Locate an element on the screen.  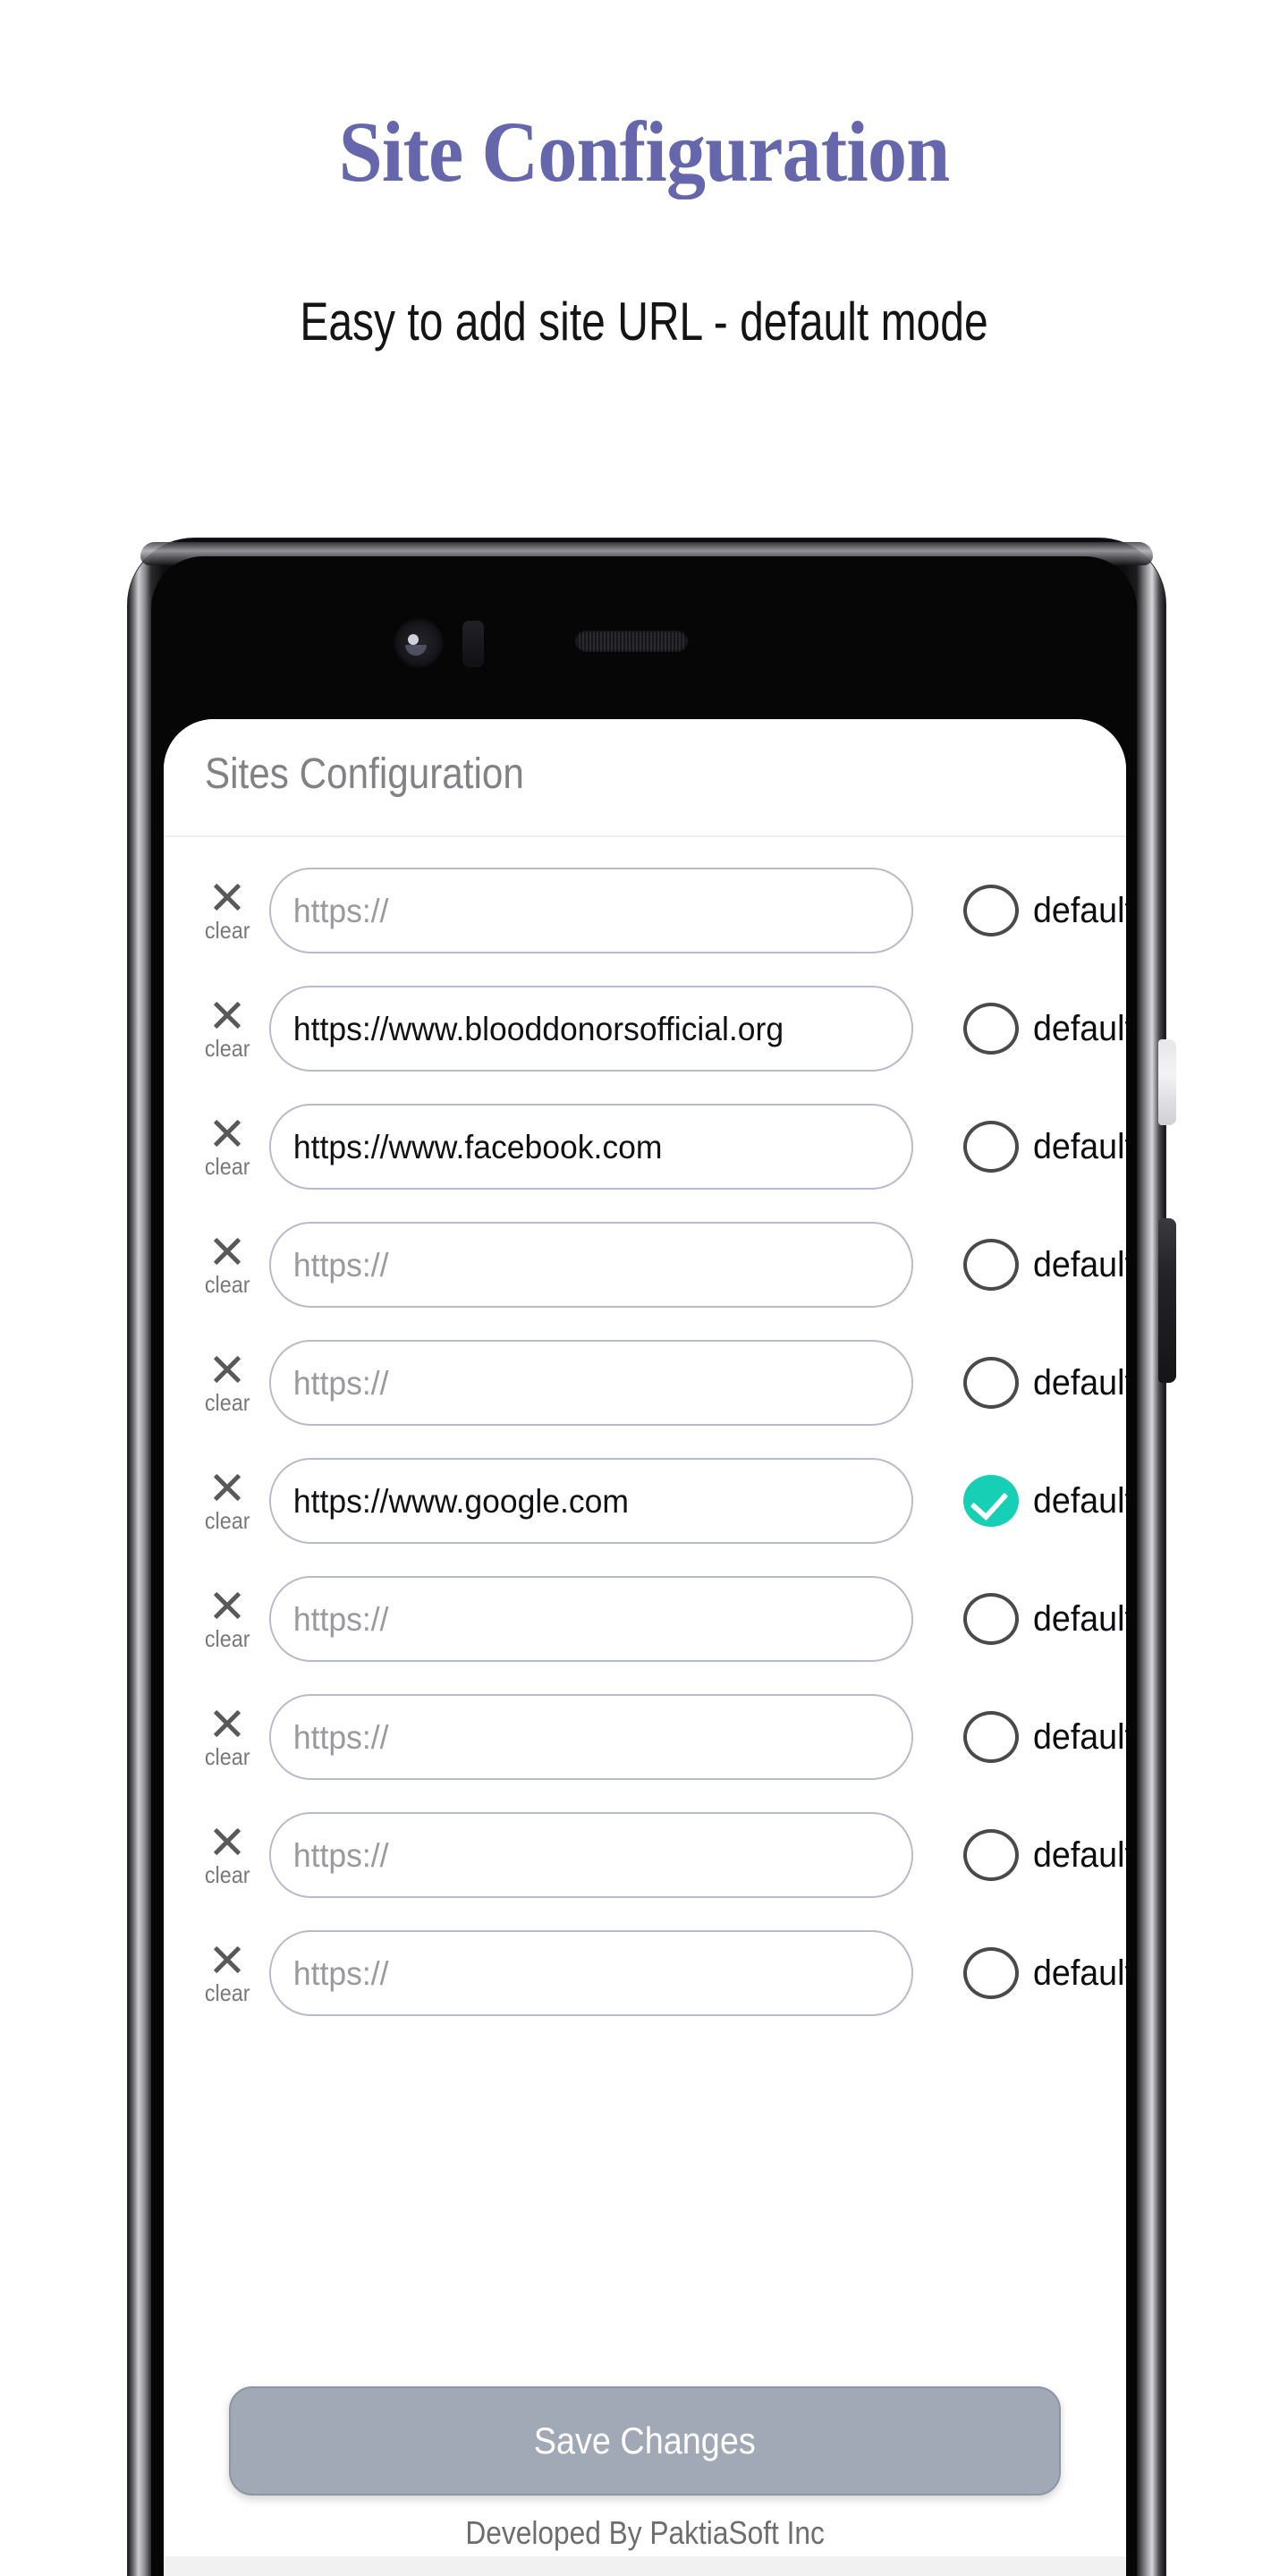
front-camera-icon is located at coordinates (419, 643).